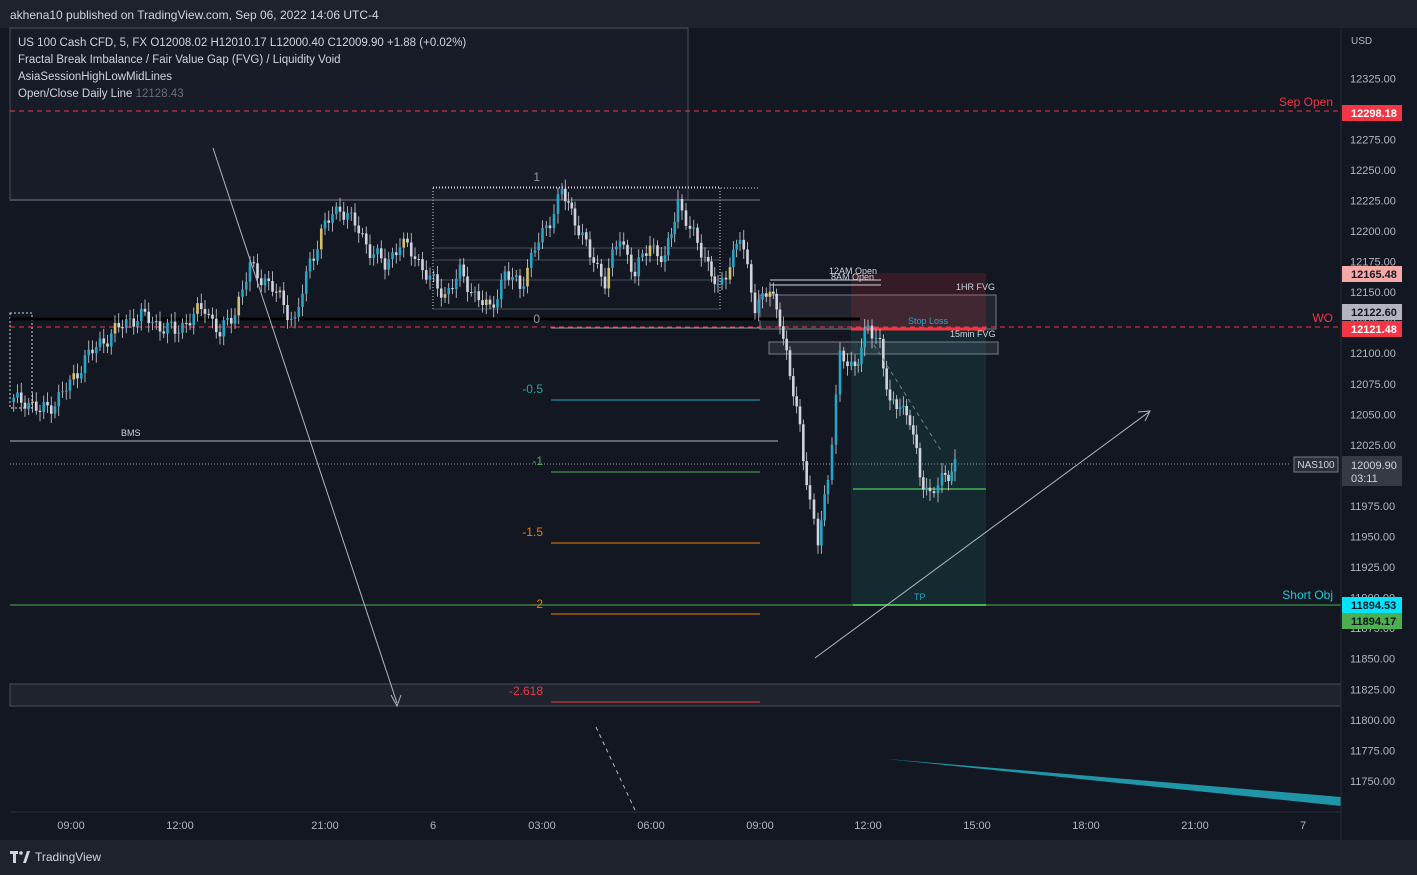 This screenshot has width=1417, height=875. Describe the element at coordinates (1372, 568) in the screenshot. I see `price-tick-label: 11925.00` at that location.